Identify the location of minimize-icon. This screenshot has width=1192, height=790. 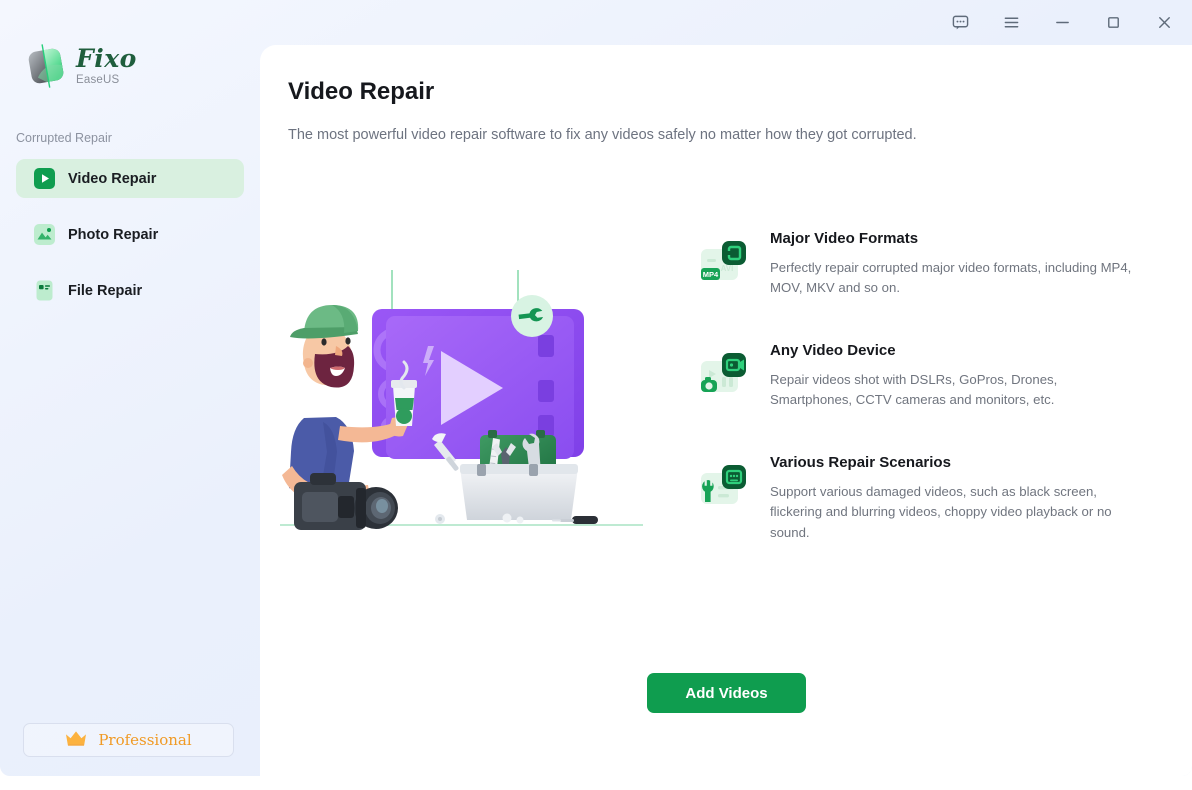
(1062, 23).